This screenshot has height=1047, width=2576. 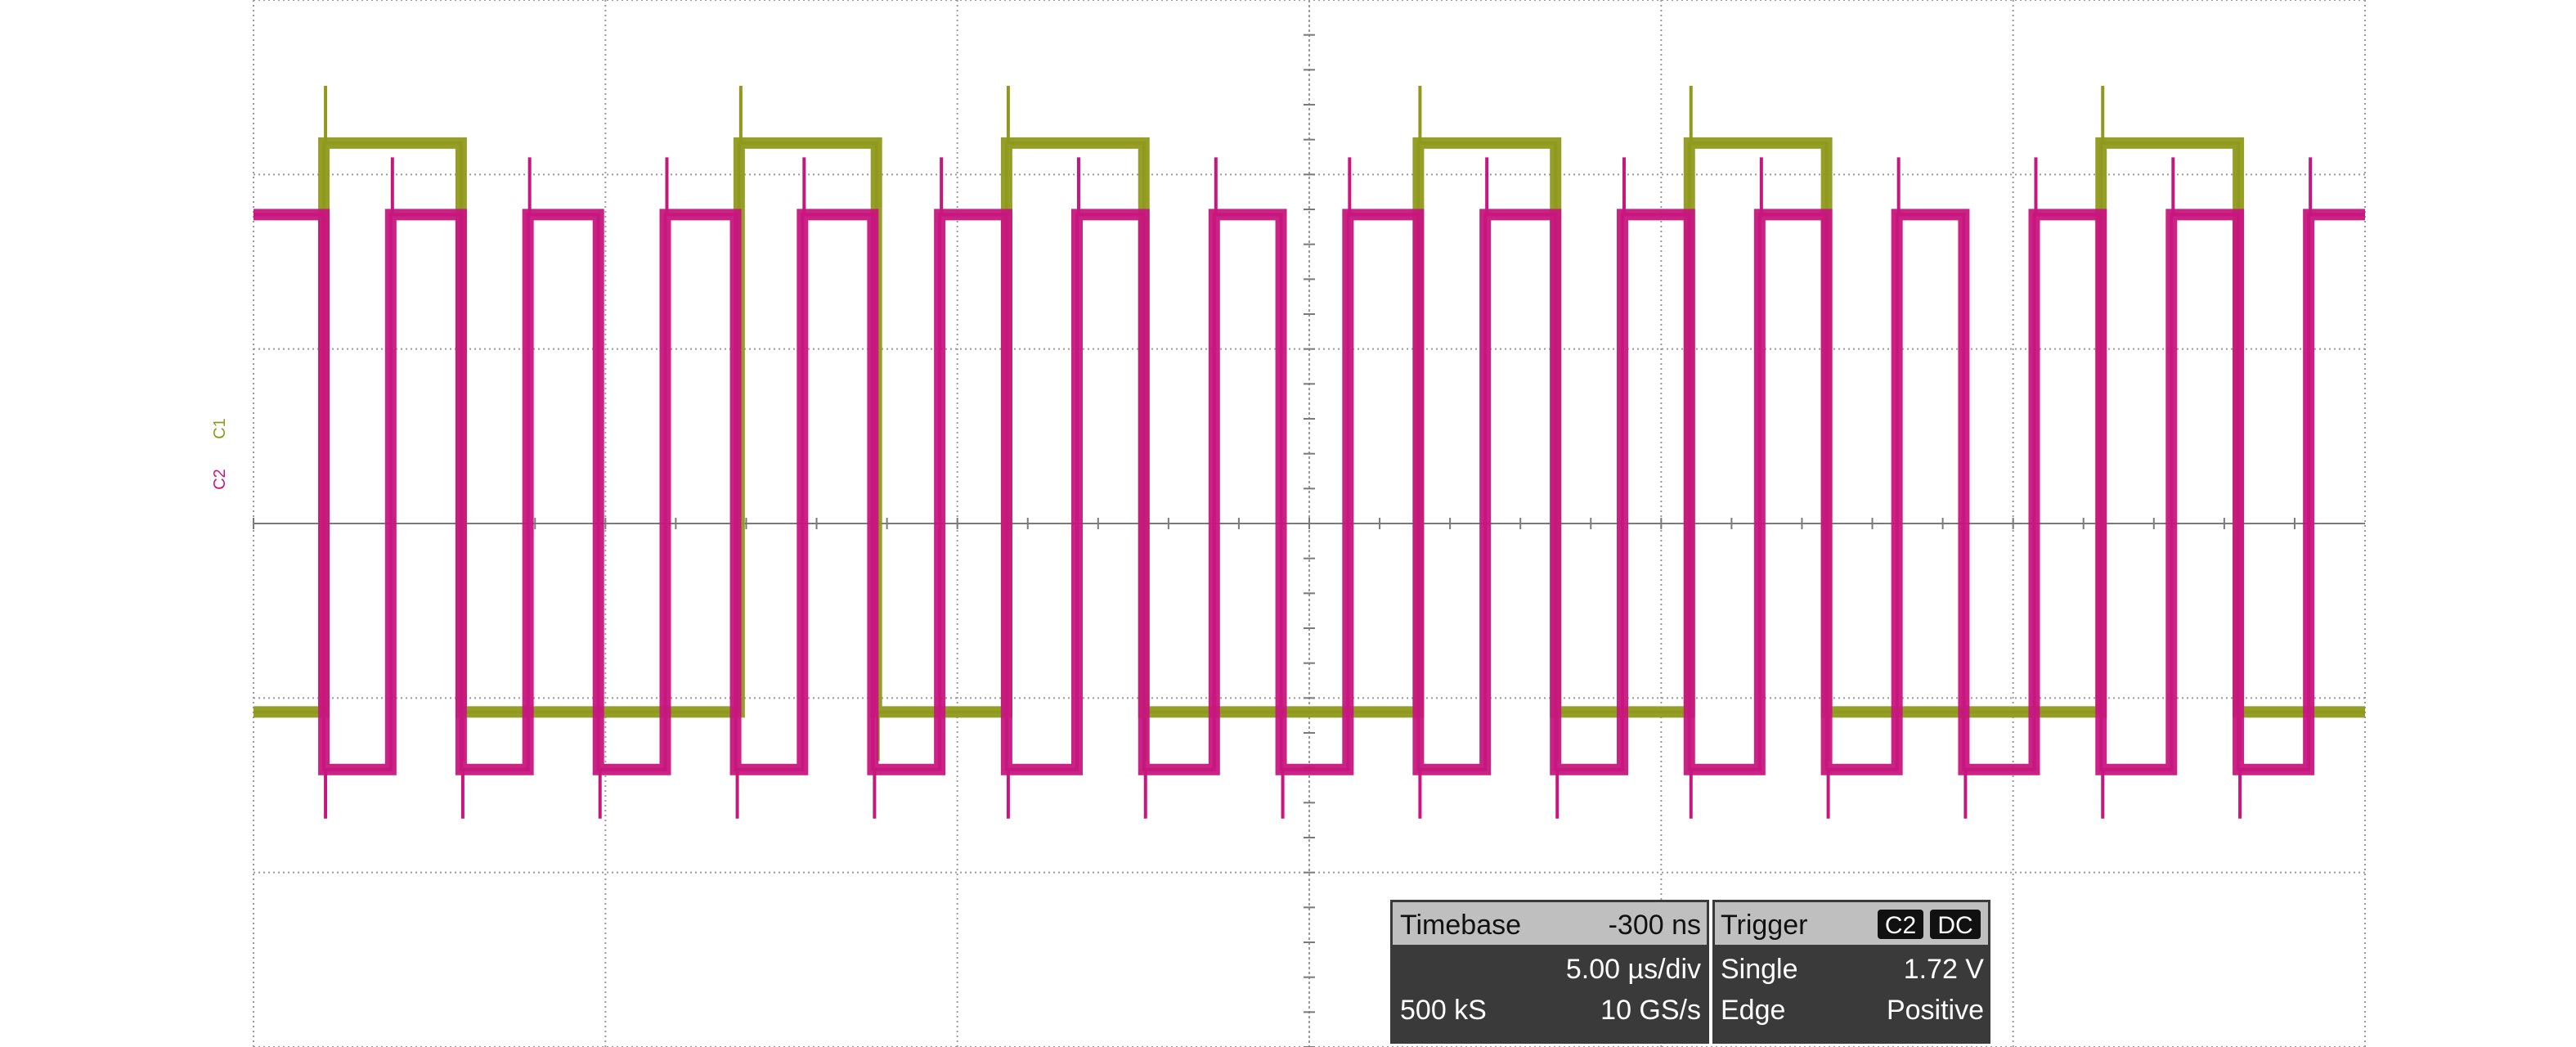 I want to click on trigger-slope: Positive, so click(x=1936, y=1011).